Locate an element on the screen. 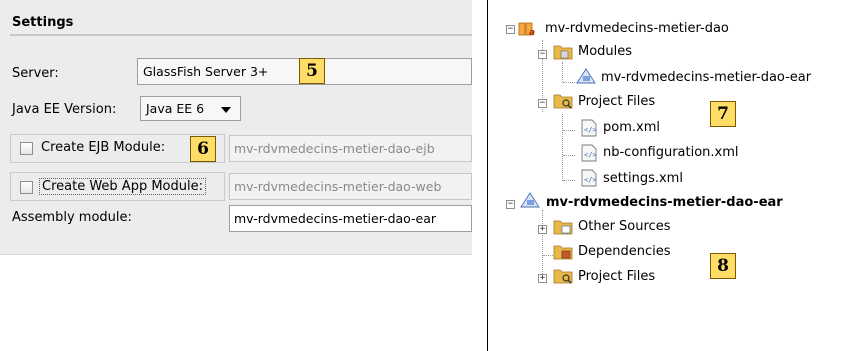  tree-item-project-files-2: Project Files is located at coordinates (616, 276).